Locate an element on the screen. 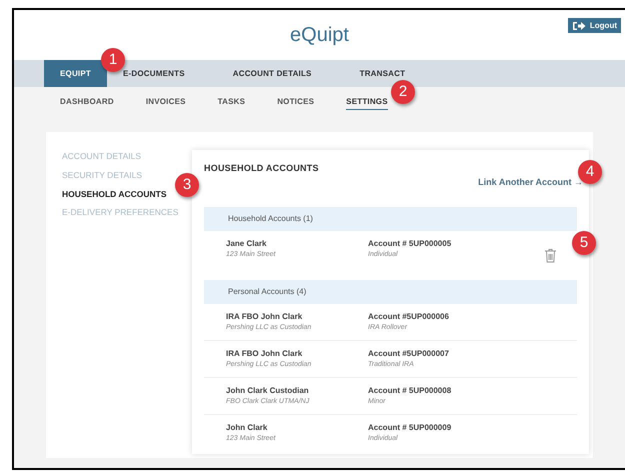 The height and width of the screenshot is (475, 625). account-cell-text: Account #5UP000006 is located at coordinates (409, 316).